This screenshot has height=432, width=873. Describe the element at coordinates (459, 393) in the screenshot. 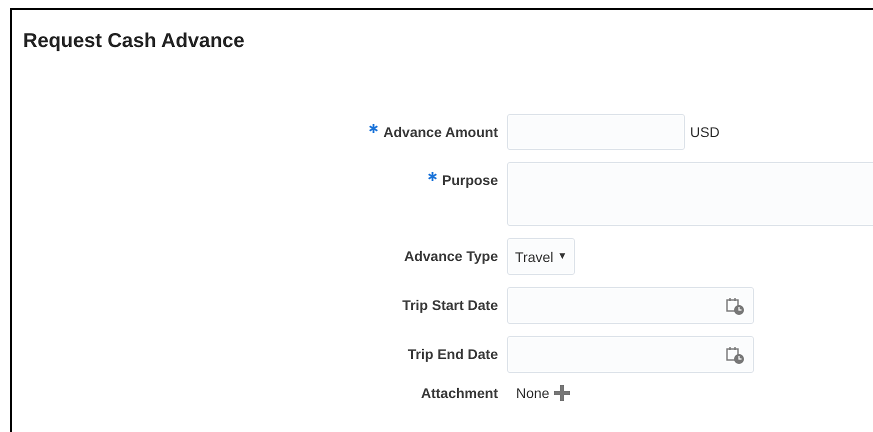

I see `field-label: Attachment` at that location.